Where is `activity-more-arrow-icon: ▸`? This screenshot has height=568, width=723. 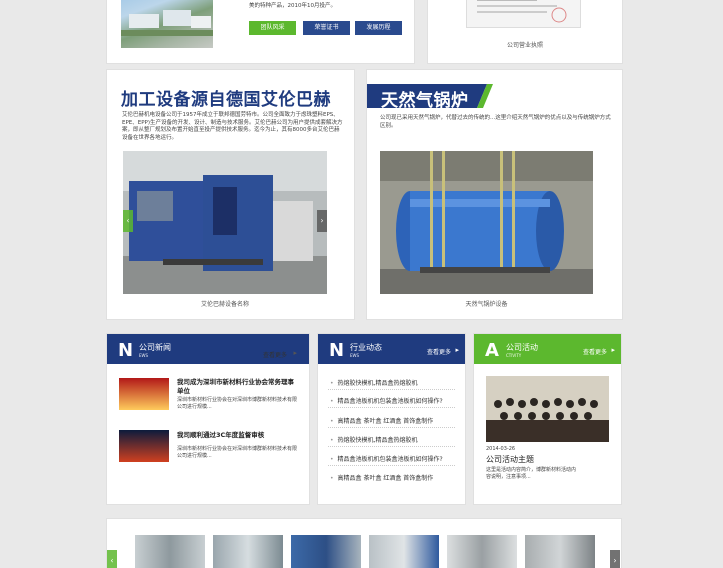 activity-more-arrow-icon: ▸ is located at coordinates (613, 350).